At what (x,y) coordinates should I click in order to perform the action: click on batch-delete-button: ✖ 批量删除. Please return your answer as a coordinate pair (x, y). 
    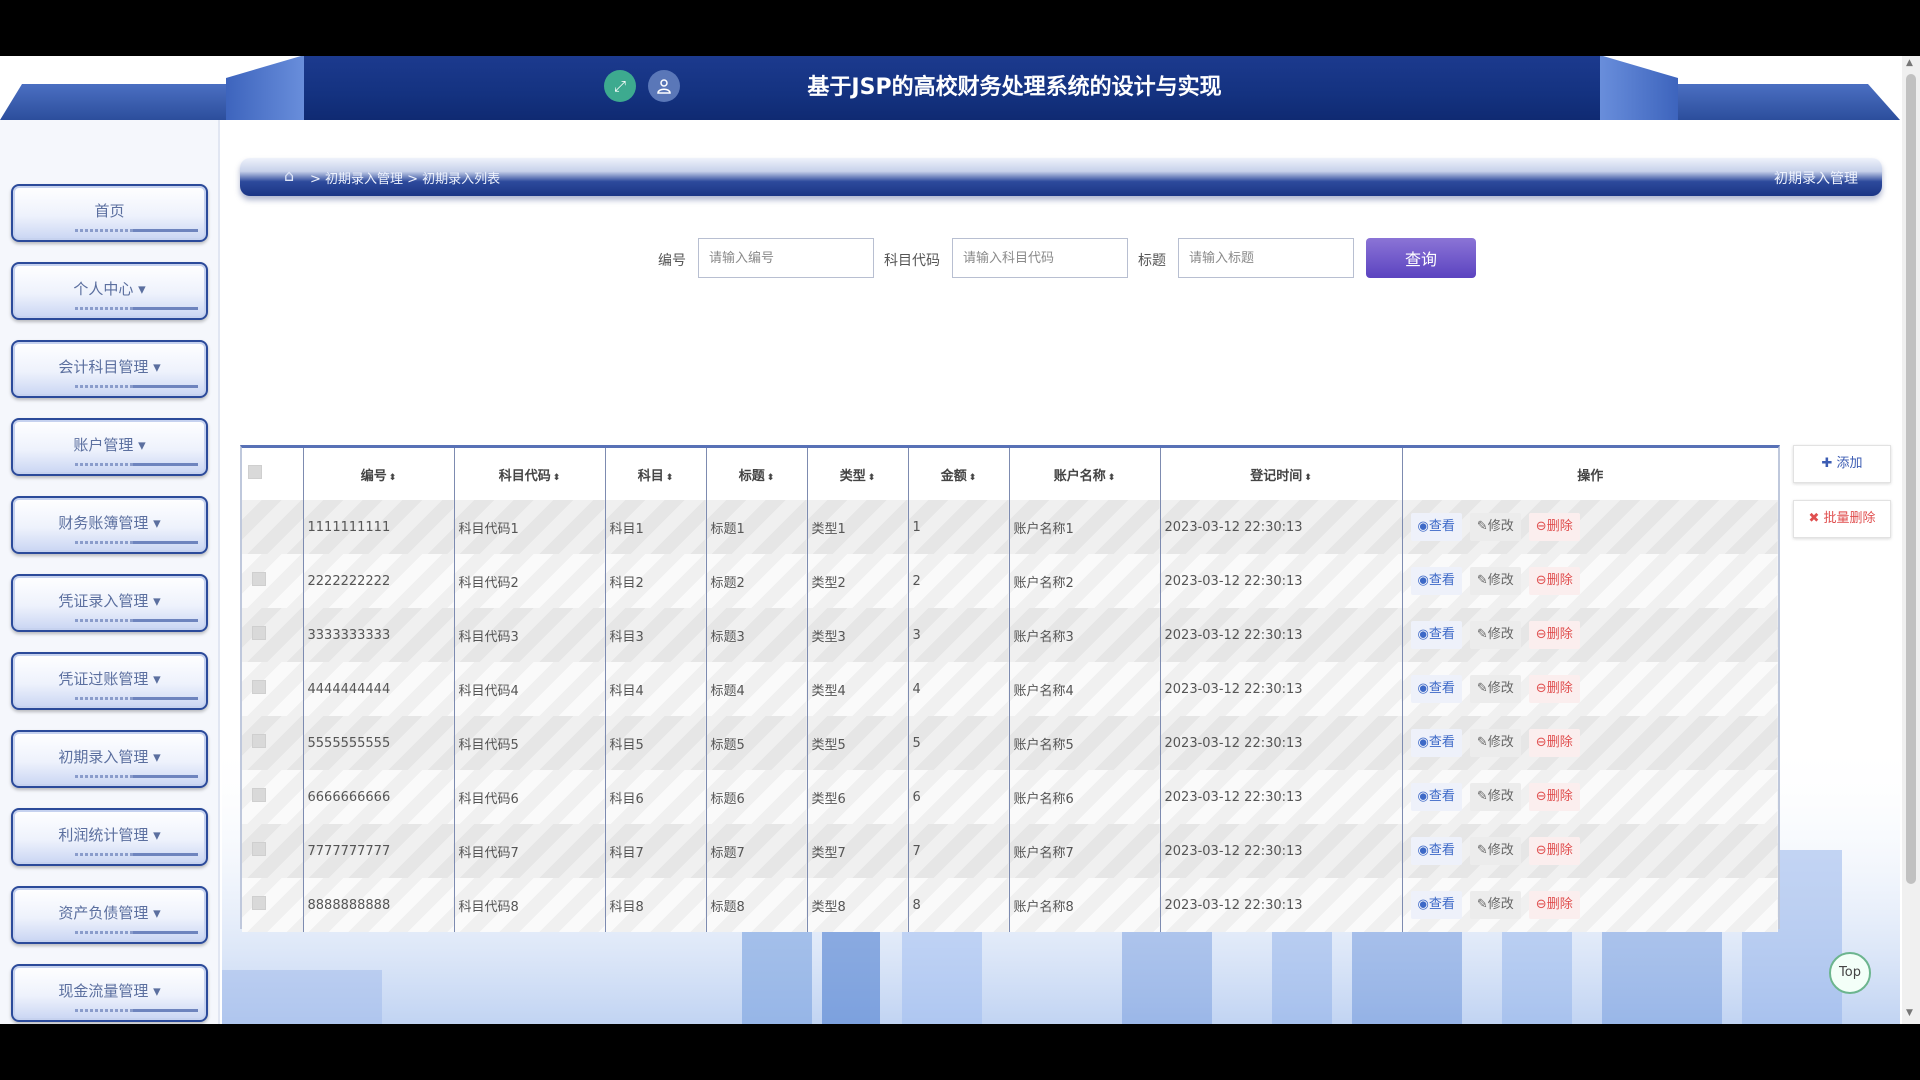
    Looking at the image, I should click on (1842, 519).